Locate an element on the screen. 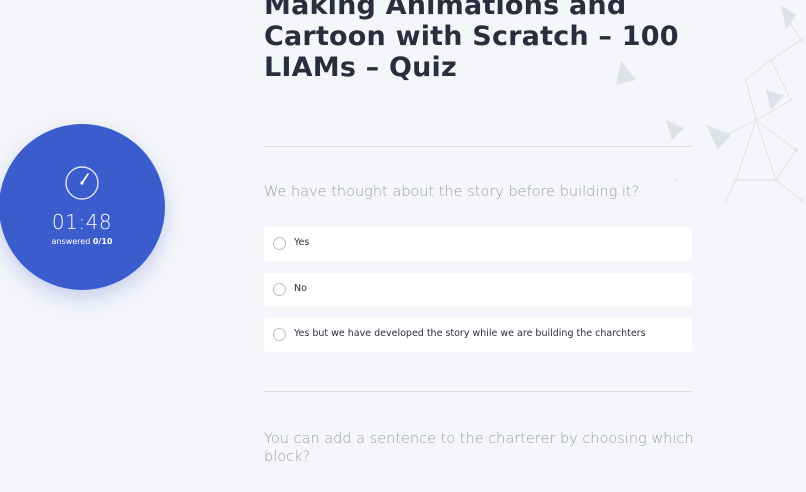 Image resolution: width=806 pixels, height=492 pixels. answer-option: No is located at coordinates (478, 290).